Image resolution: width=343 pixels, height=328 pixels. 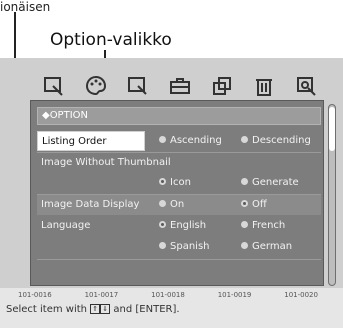 I want to click on option-row-listing-order: Listing Order Ascending Descending, so click(x=179, y=141).